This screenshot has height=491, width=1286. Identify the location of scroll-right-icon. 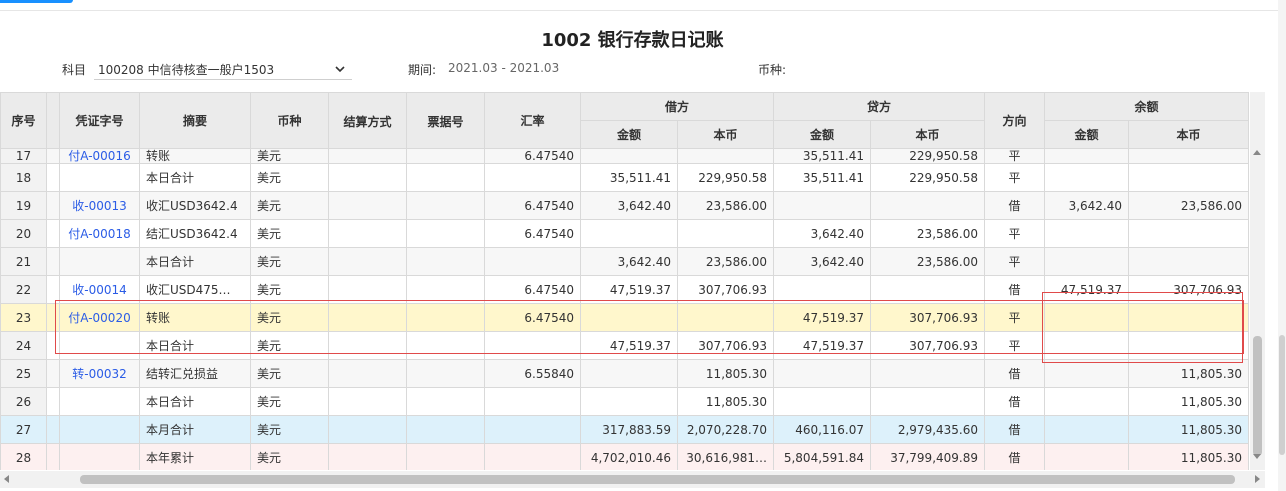
(1257, 479).